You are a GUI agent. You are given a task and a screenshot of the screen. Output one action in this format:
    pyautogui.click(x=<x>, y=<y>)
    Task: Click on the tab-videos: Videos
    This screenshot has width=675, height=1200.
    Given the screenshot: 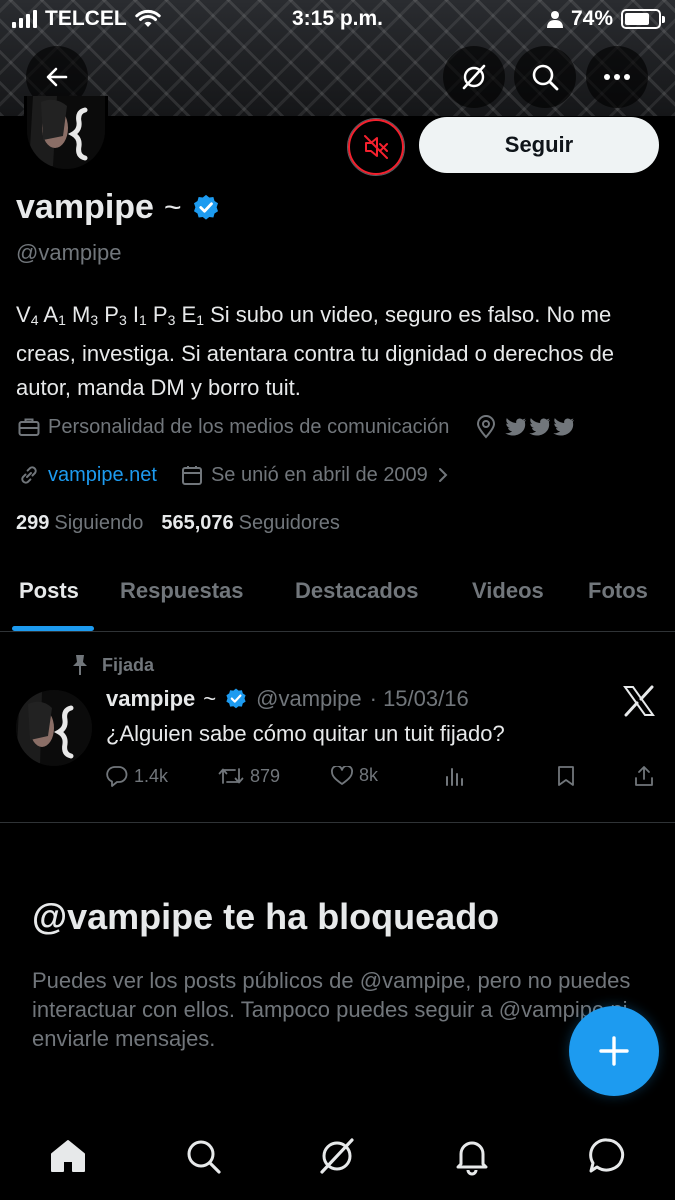 What is the action you would take?
    pyautogui.click(x=508, y=591)
    